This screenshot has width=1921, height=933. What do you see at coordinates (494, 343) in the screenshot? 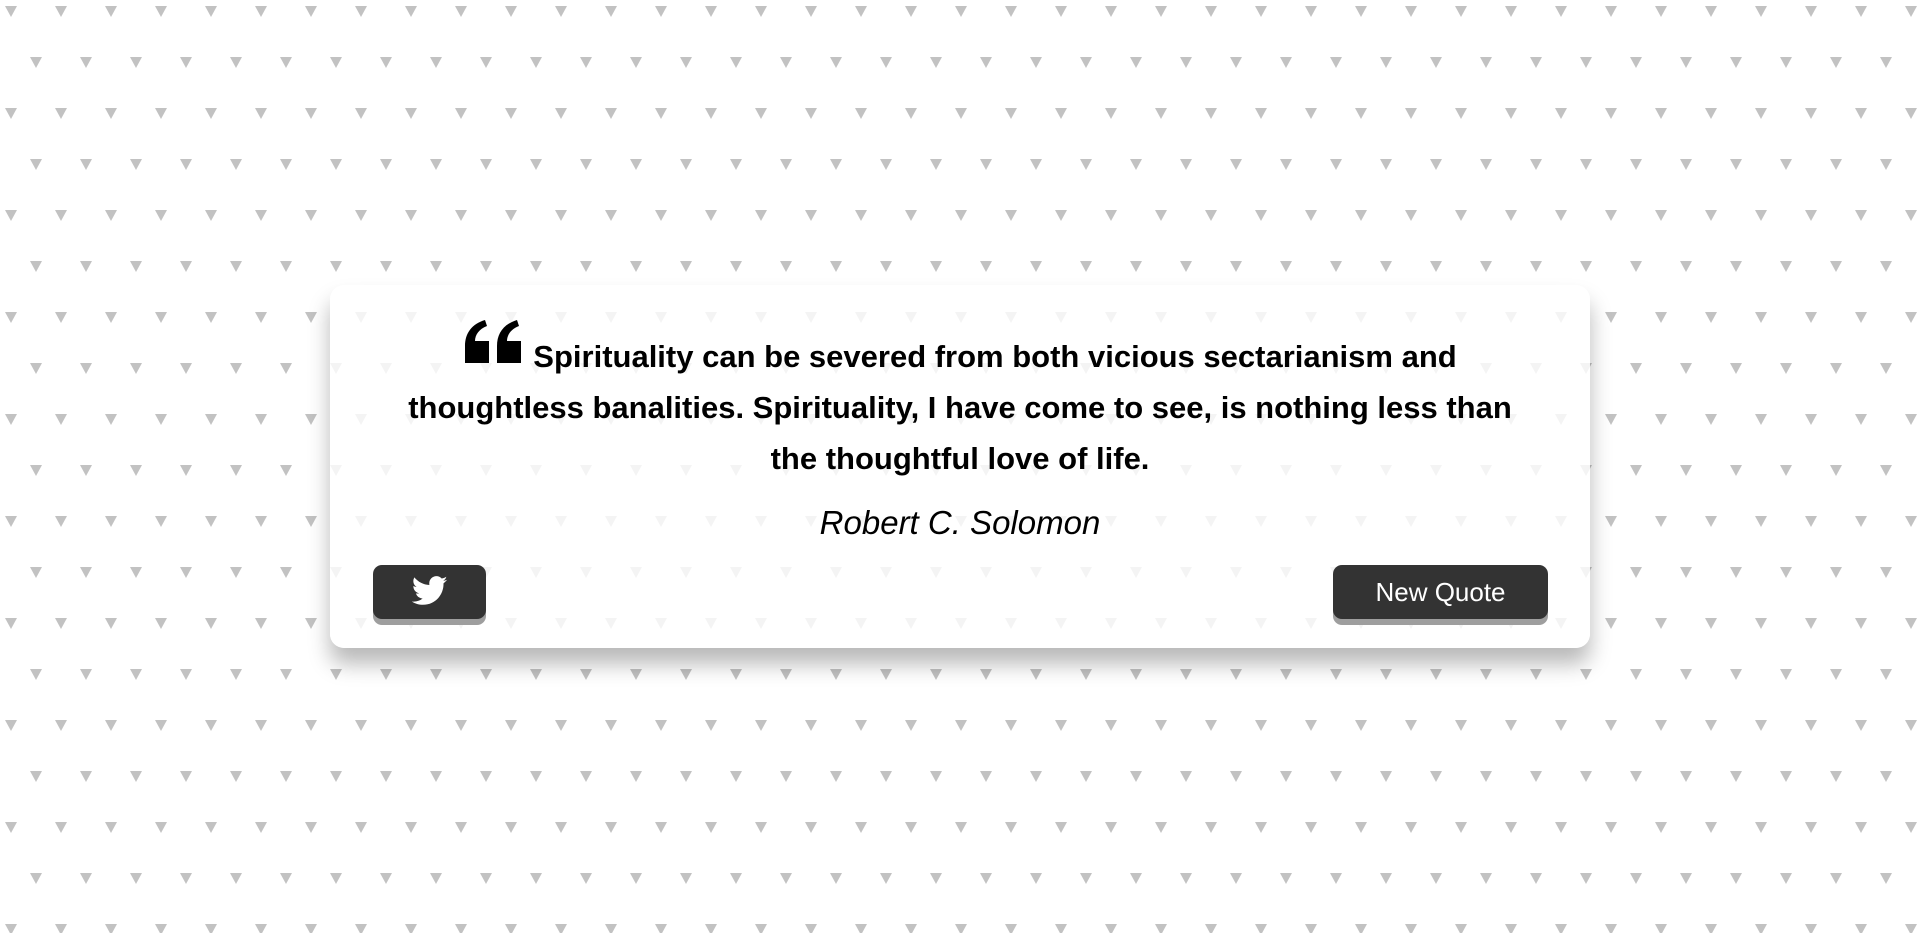
I see `quote-left-icon` at bounding box center [494, 343].